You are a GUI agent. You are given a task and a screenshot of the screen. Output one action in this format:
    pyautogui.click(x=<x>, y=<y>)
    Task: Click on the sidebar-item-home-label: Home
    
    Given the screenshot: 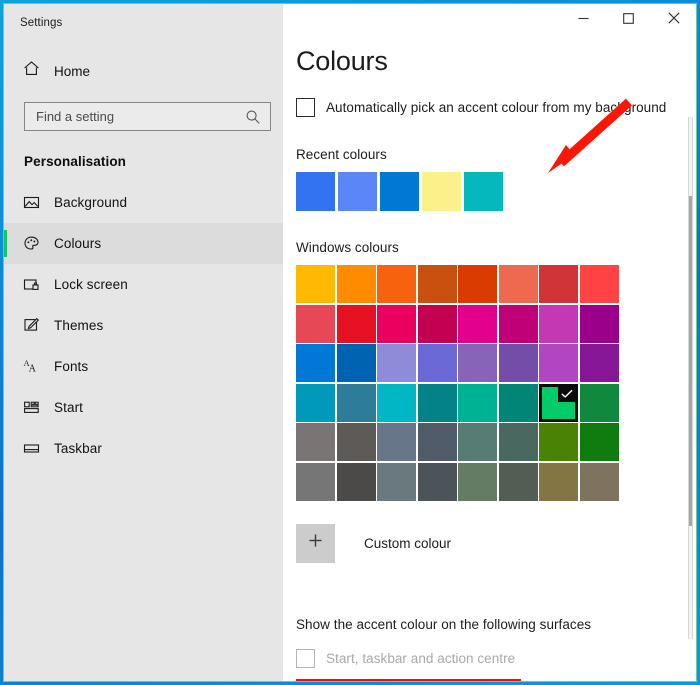 What is the action you would take?
    pyautogui.click(x=72, y=71)
    